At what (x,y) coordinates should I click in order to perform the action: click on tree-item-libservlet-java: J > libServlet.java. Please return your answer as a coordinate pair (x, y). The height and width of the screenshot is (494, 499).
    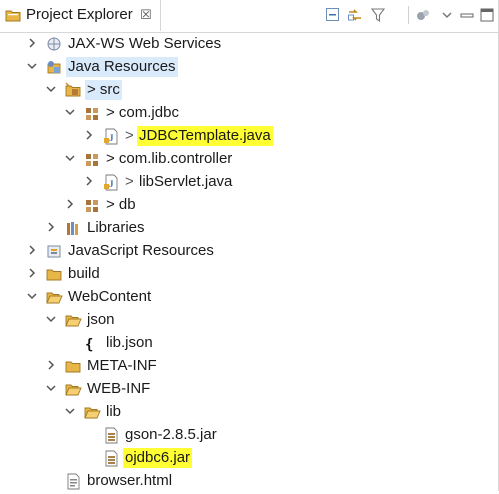
    Looking at the image, I should click on (249, 182).